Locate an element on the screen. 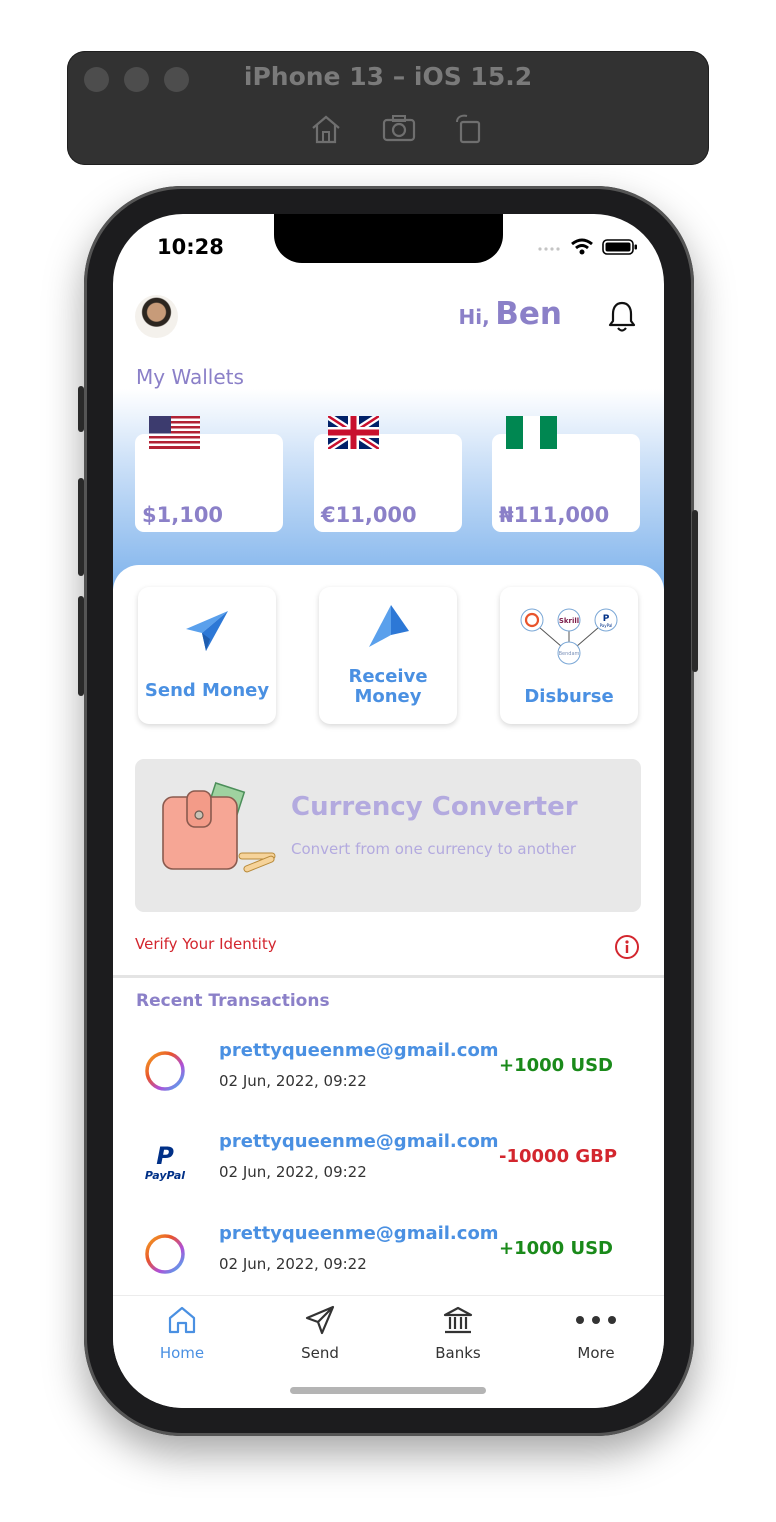 The height and width of the screenshot is (1522, 776). disburse-network-icon: Skrill P PayPal Bendam is located at coordinates (569, 636).